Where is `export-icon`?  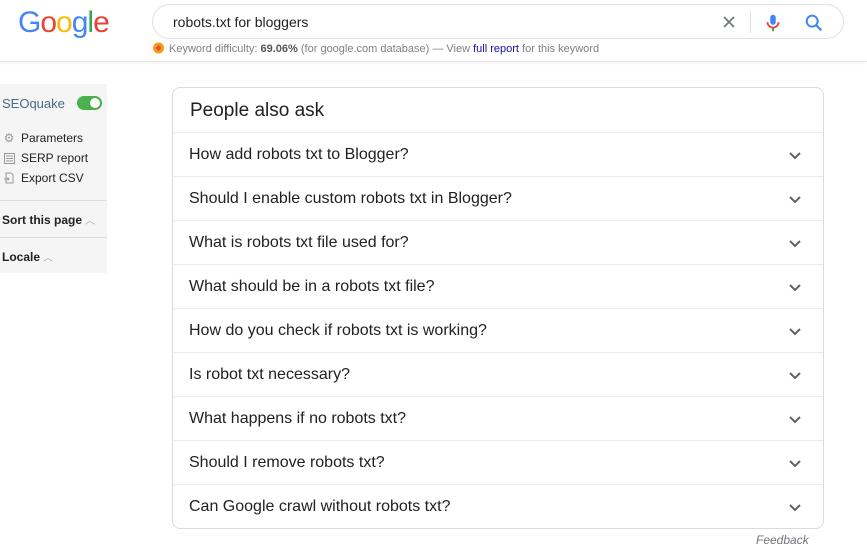
export-icon is located at coordinates (9, 178).